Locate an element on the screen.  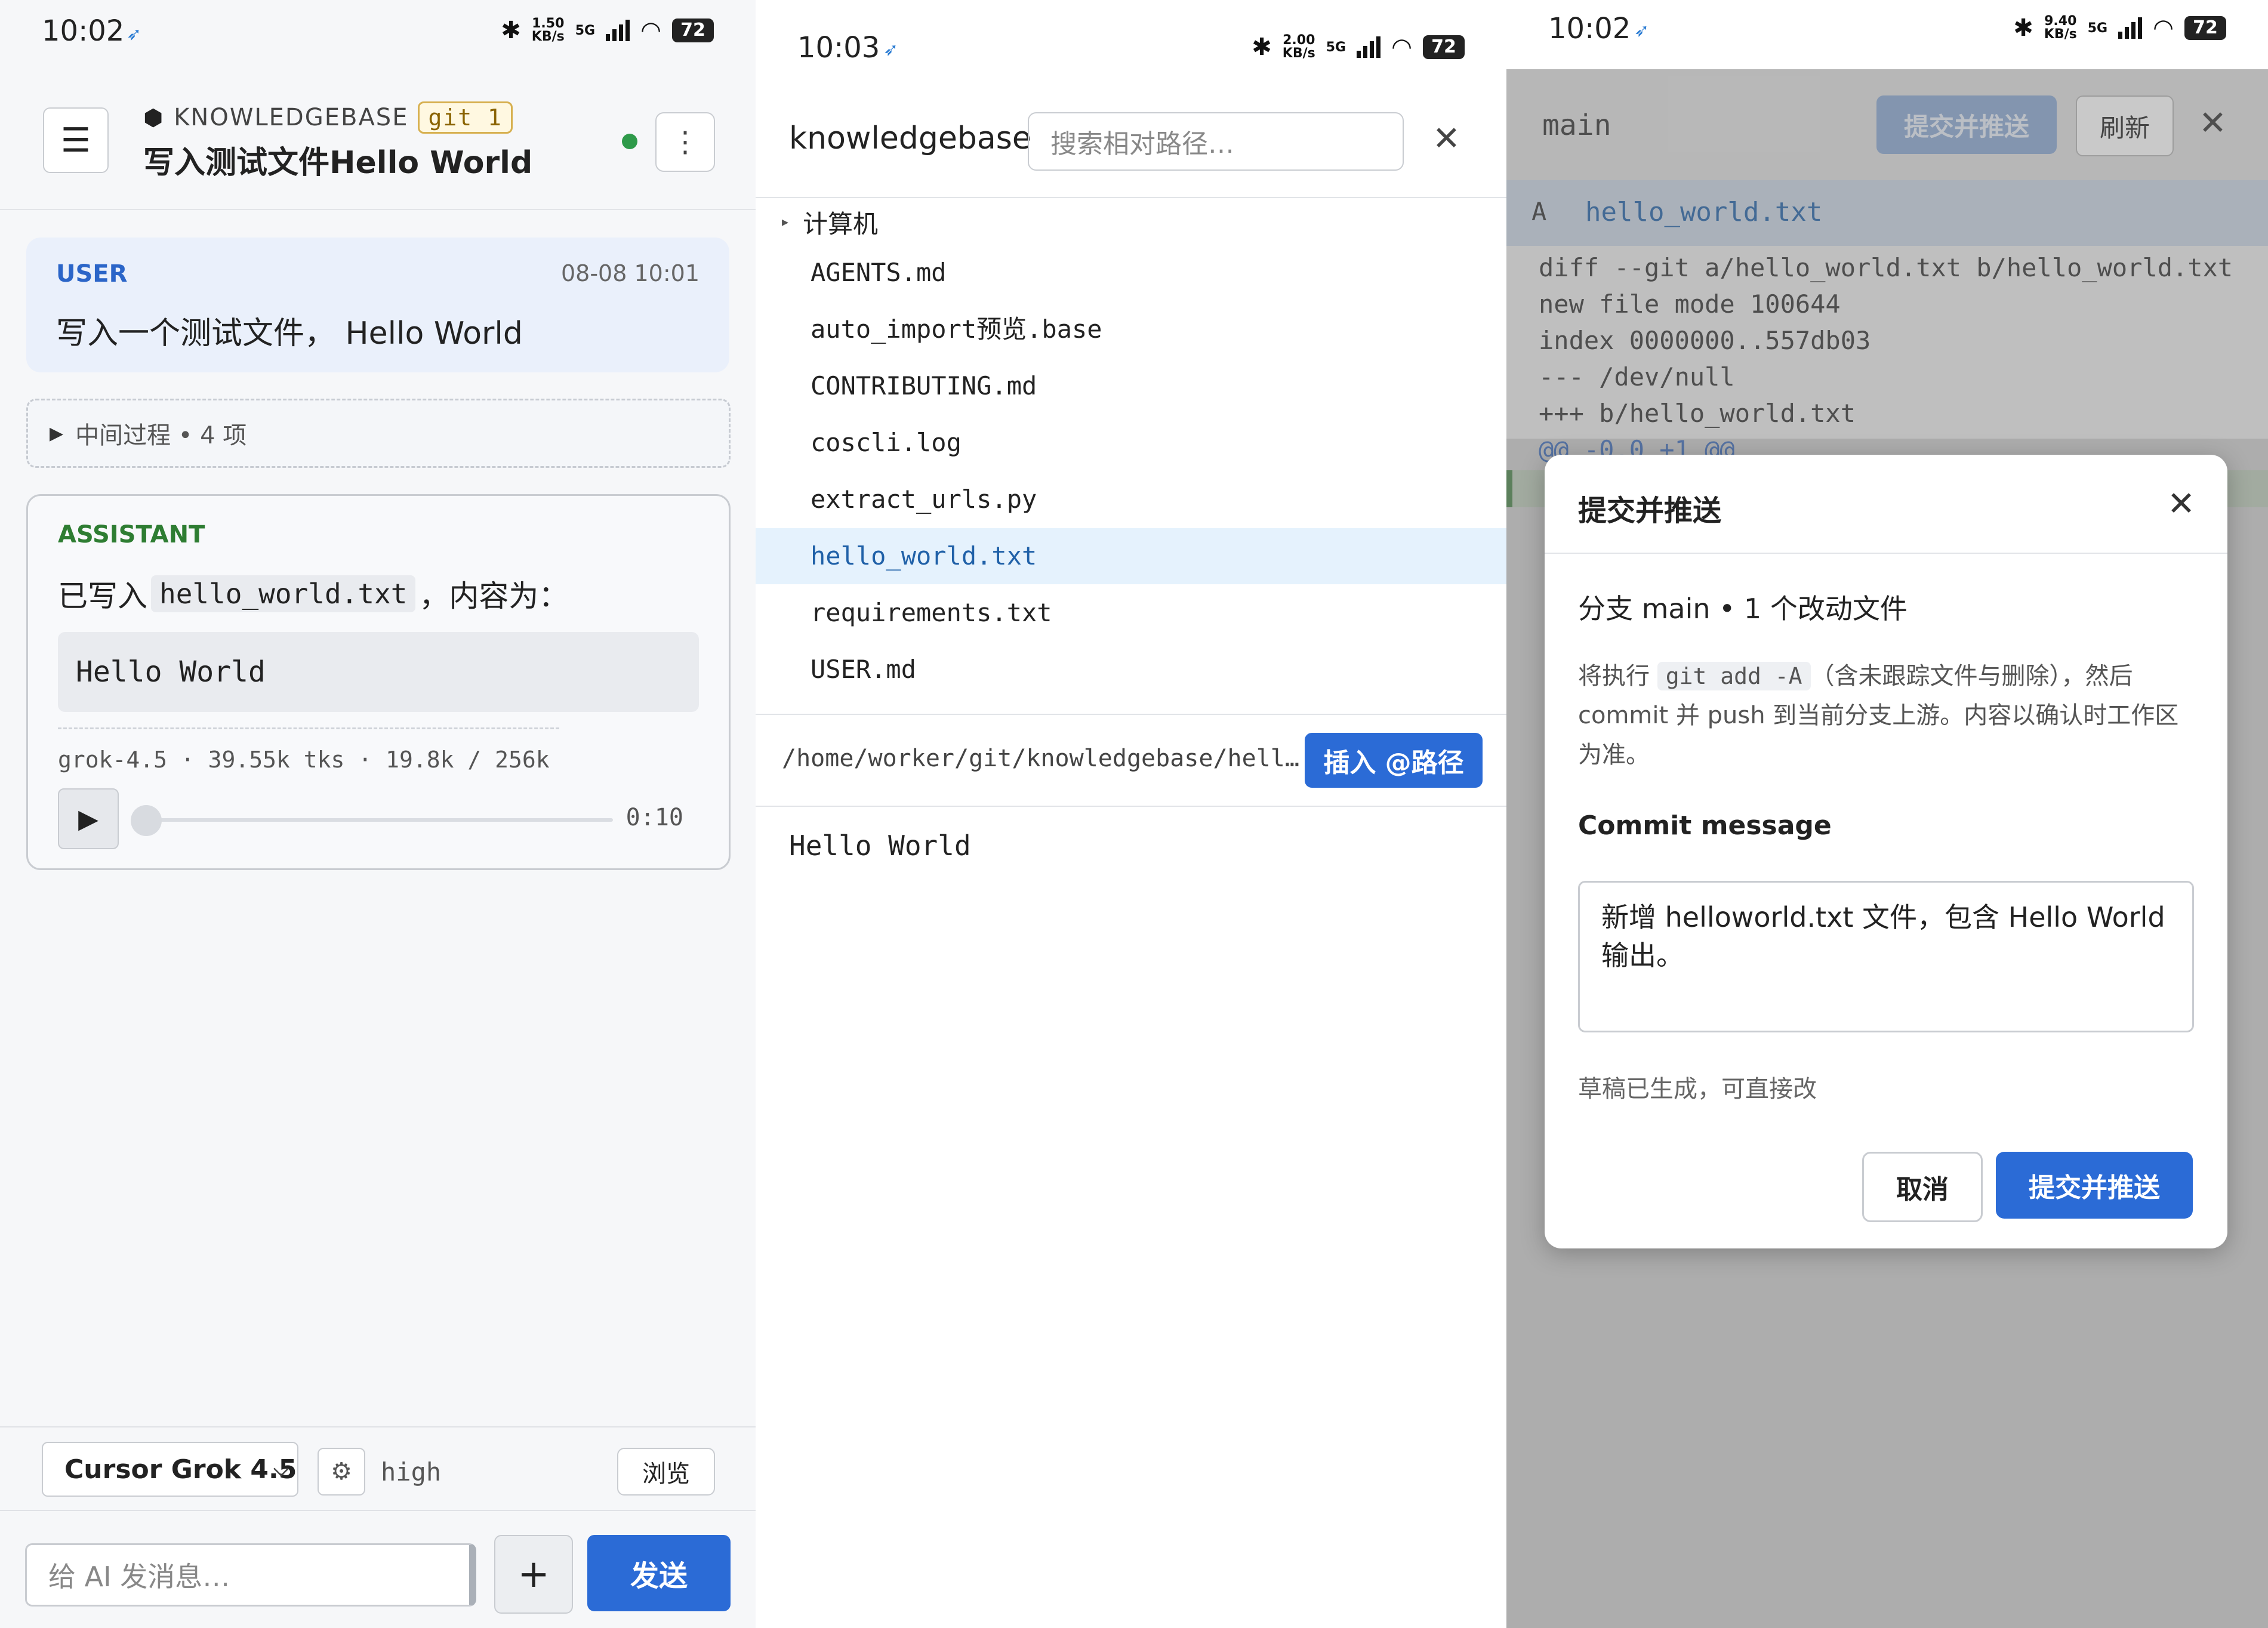
file-item: extract_urls.py is located at coordinates (1131, 499).